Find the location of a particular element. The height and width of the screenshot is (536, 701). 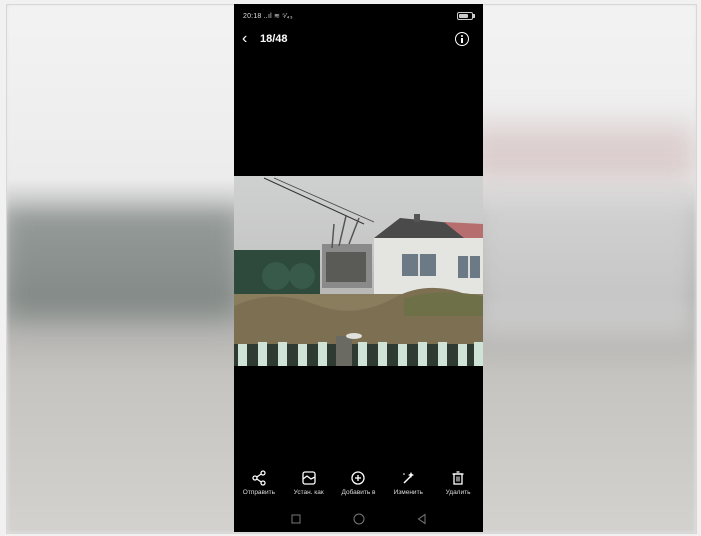

circle-home-icon is located at coordinates (359, 519).